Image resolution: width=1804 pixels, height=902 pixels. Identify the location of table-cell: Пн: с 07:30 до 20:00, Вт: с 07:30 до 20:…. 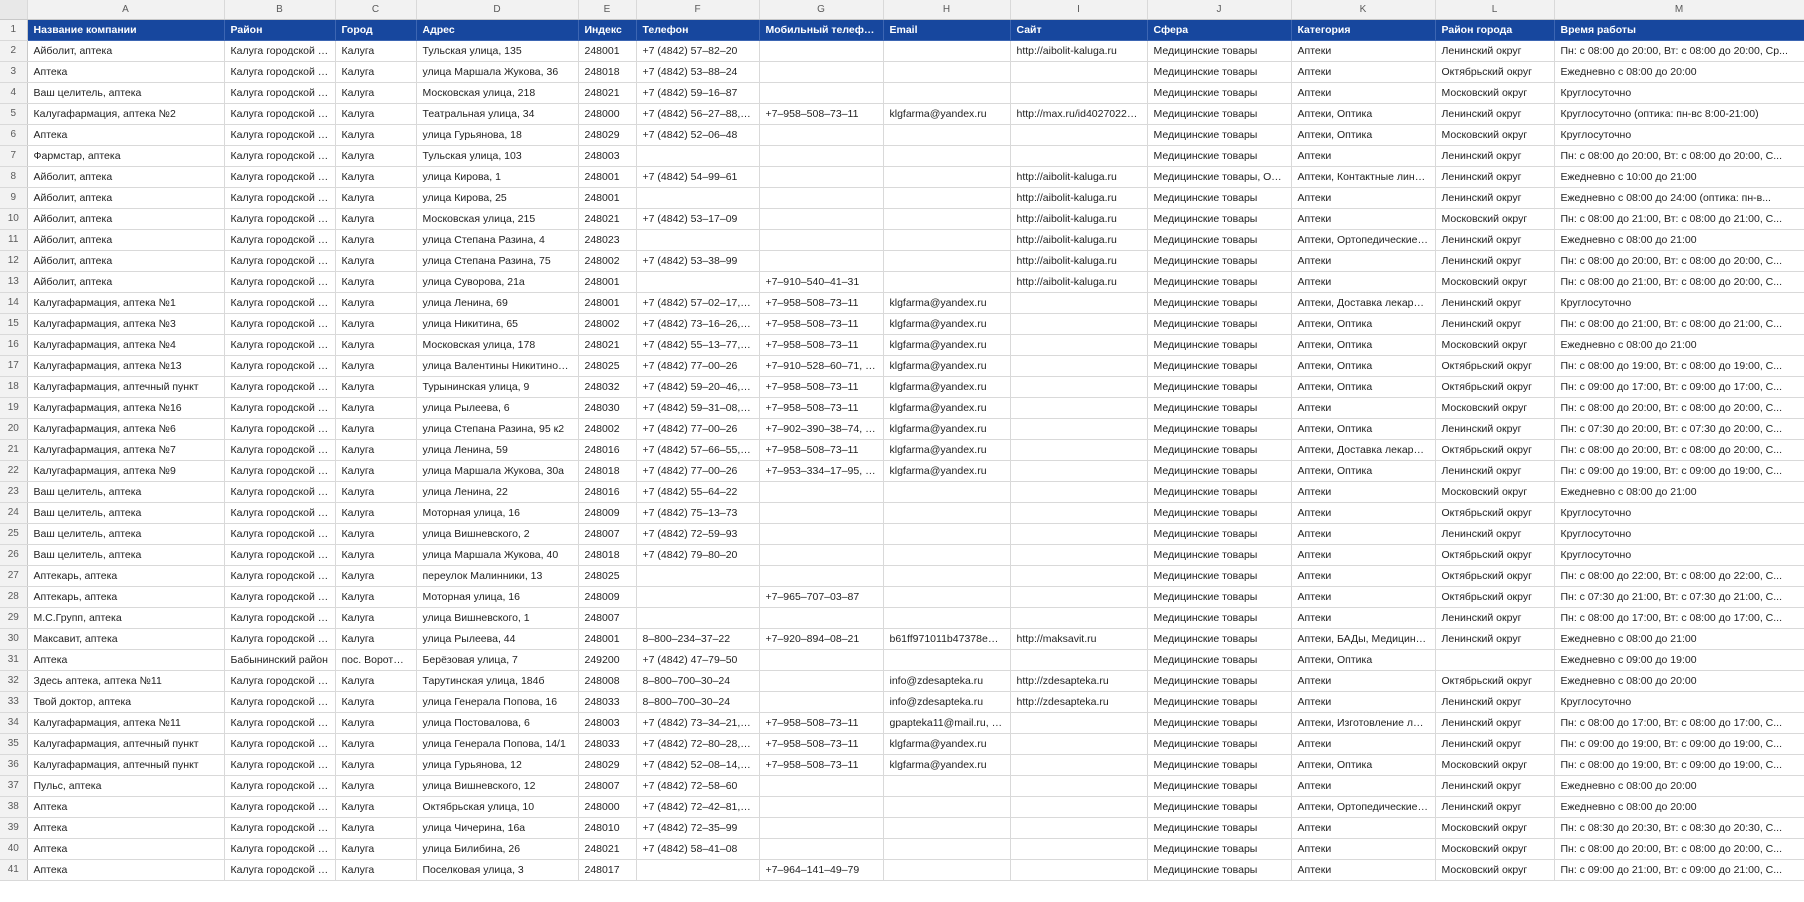
(1679, 429).